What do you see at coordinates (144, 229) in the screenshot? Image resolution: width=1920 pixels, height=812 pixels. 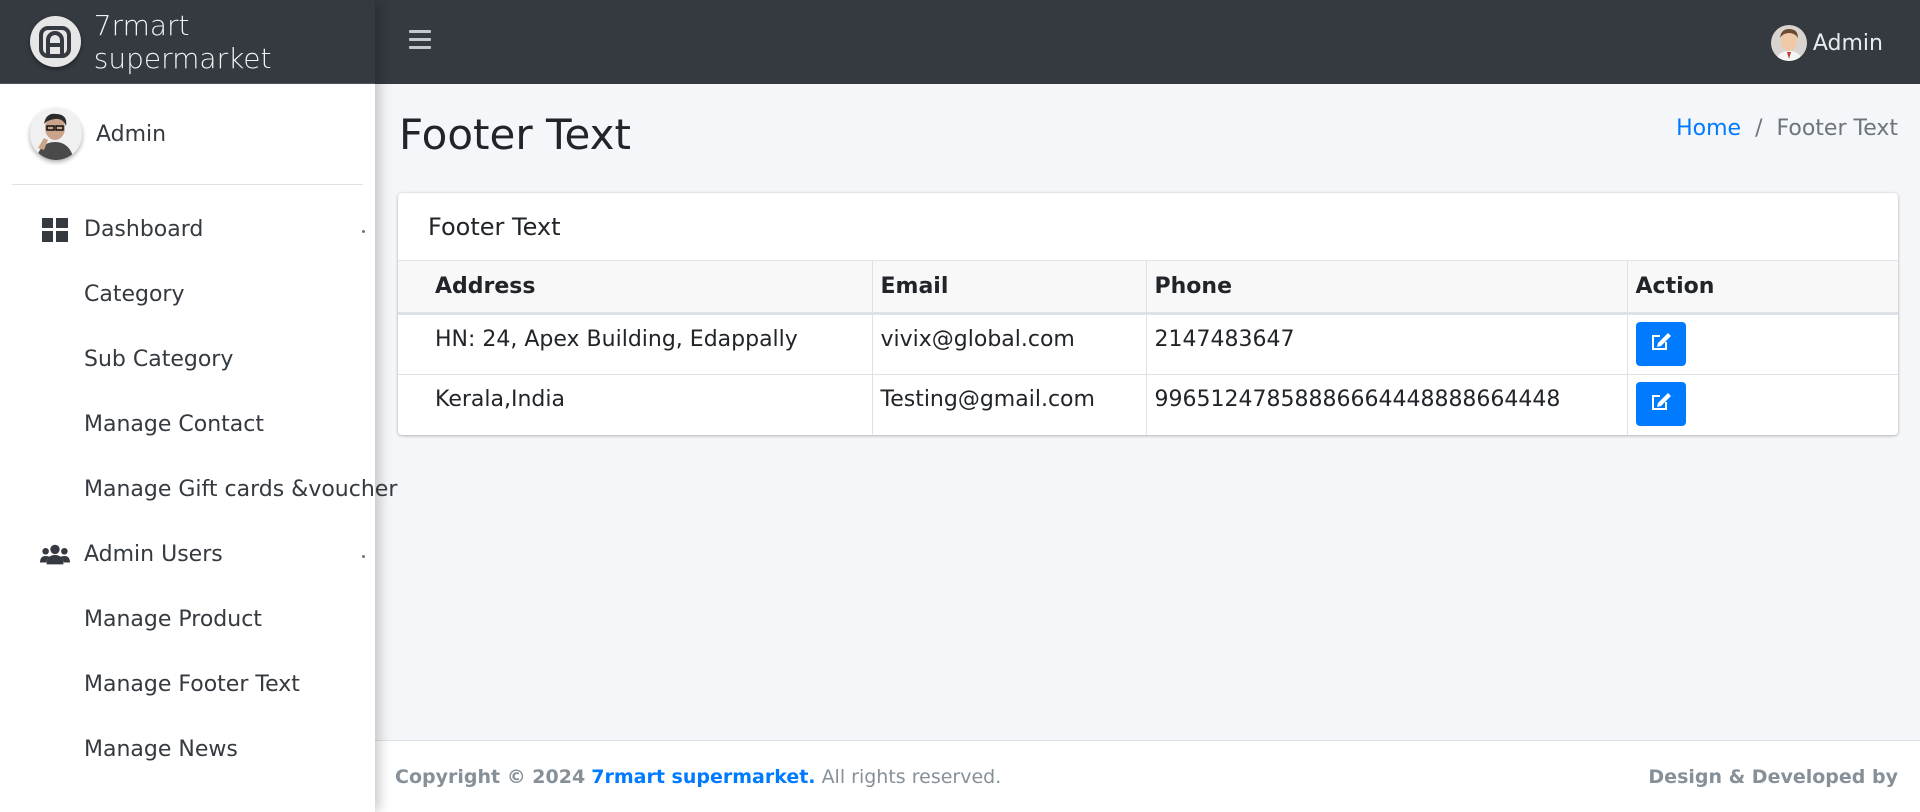 I see `sidebar-item-label: Dashboard` at bounding box center [144, 229].